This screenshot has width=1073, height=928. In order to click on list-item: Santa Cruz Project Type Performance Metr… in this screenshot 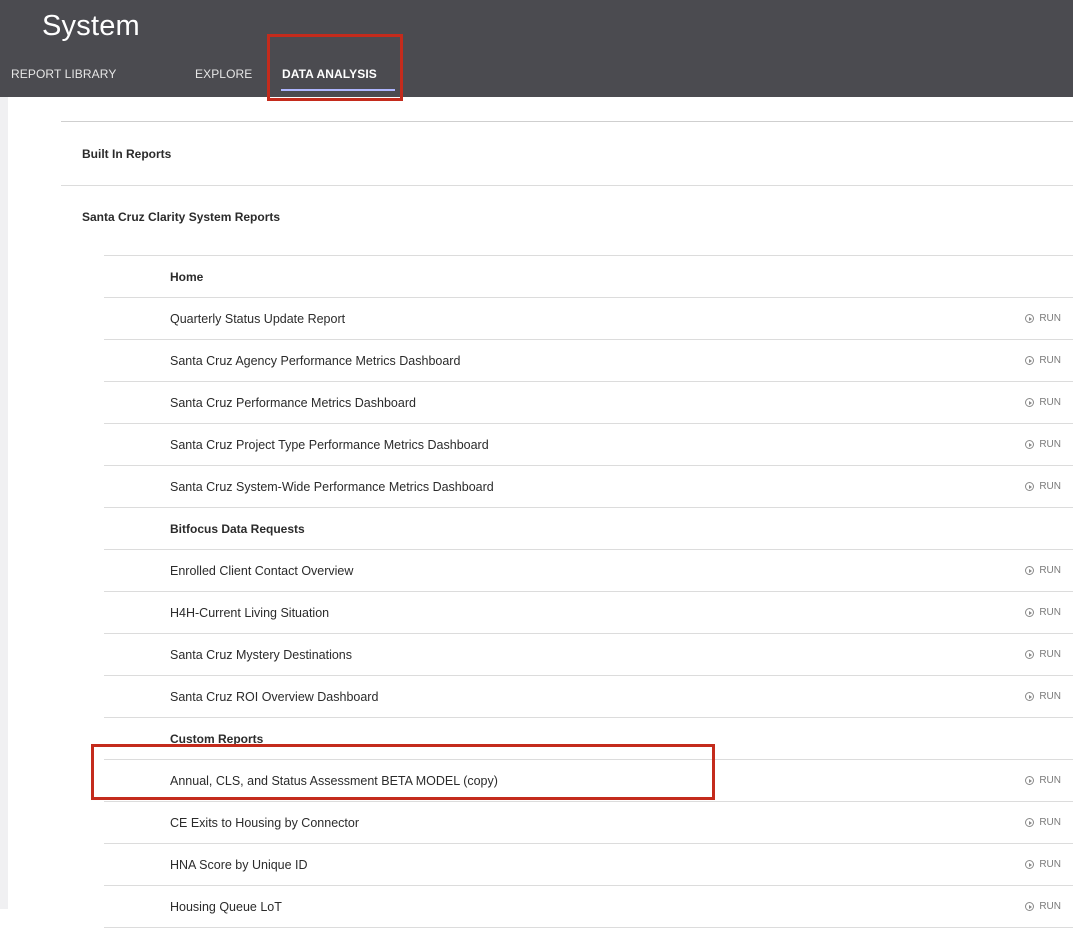, I will do `click(588, 445)`.